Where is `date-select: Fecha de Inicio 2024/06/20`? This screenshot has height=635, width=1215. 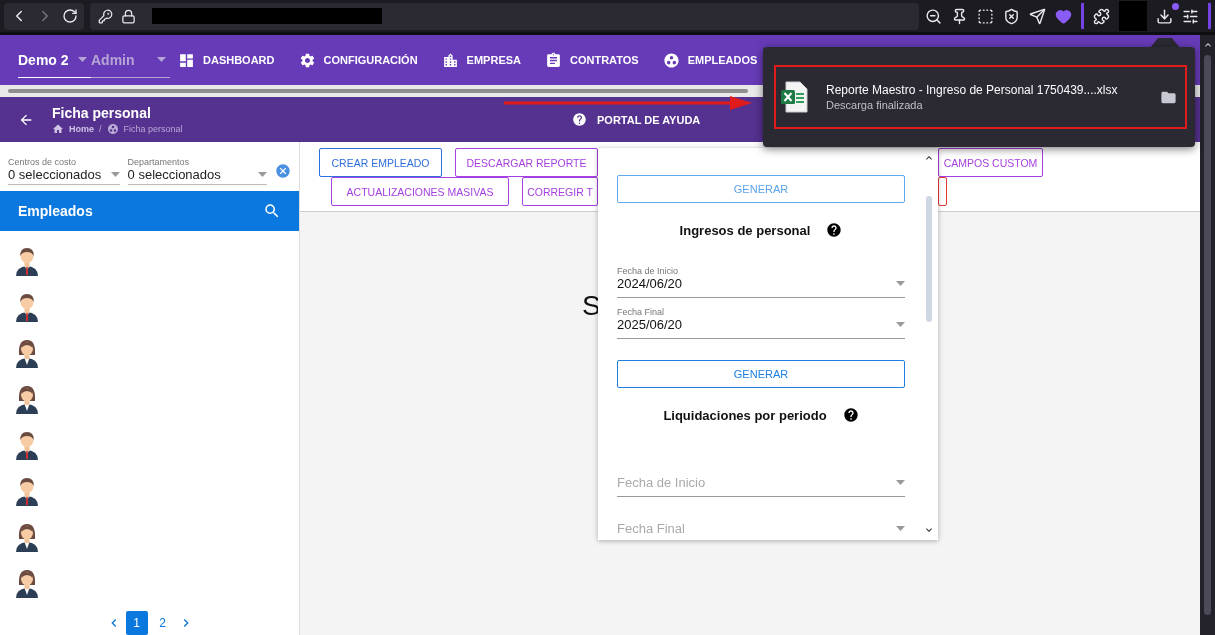 date-select: Fecha de Inicio 2024/06/20 is located at coordinates (761, 282).